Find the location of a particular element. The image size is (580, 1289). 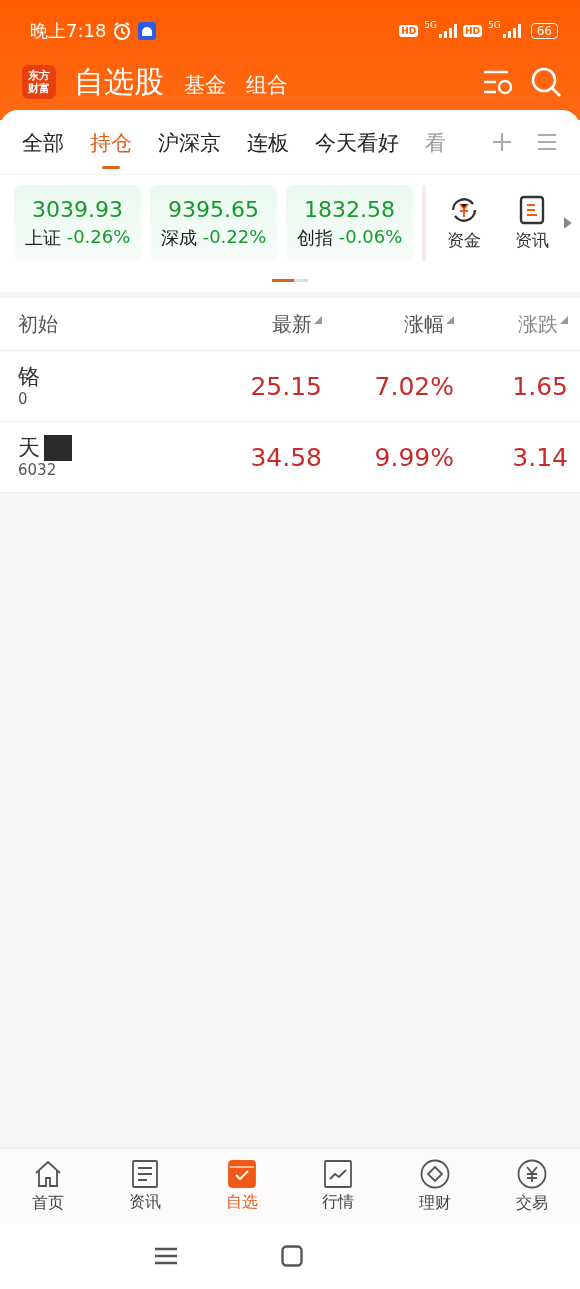

app-logo: 东方 财富 is located at coordinates (39, 82).